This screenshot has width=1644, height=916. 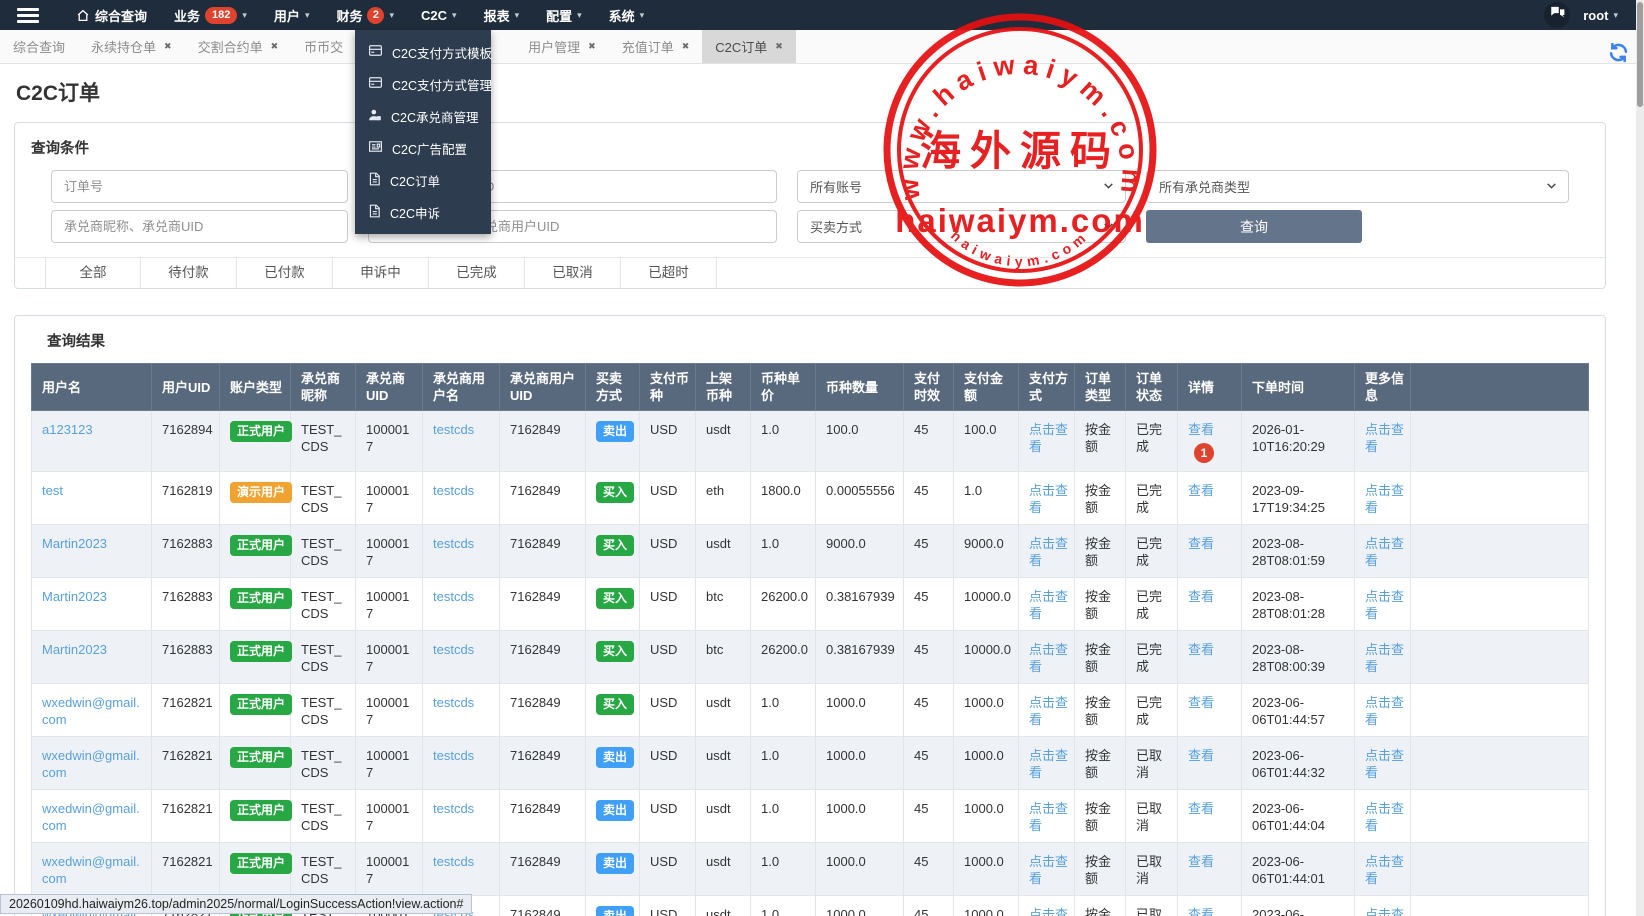 What do you see at coordinates (439, 15) in the screenshot?
I see `nav-item-c2c: C2C ▾` at bounding box center [439, 15].